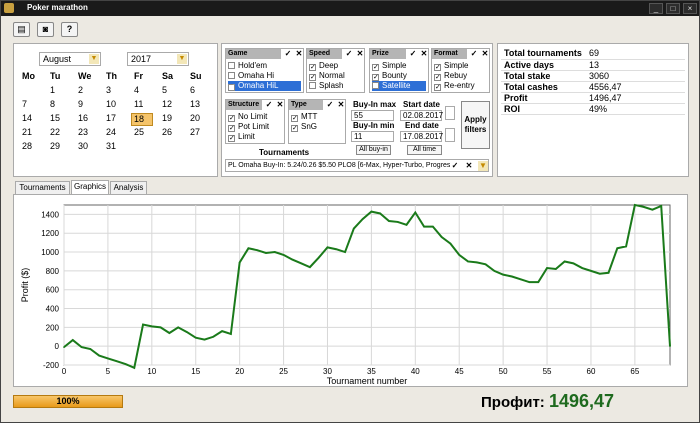 The image size is (700, 423). What do you see at coordinates (111, 146) in the screenshot?
I see `calendar-day: 31` at bounding box center [111, 146].